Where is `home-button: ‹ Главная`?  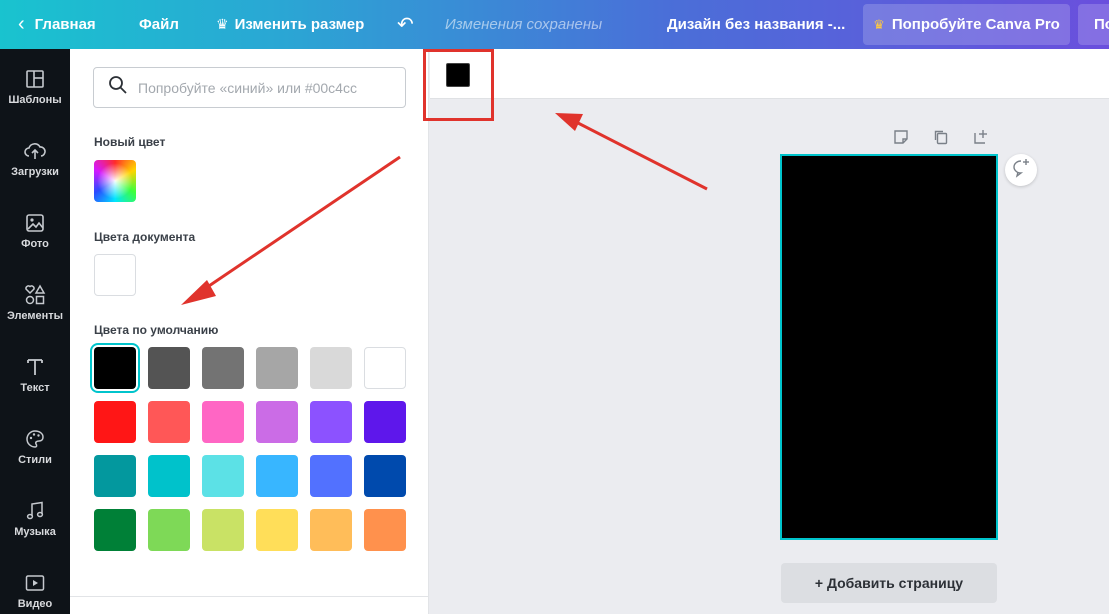 home-button: ‹ Главная is located at coordinates (57, 24).